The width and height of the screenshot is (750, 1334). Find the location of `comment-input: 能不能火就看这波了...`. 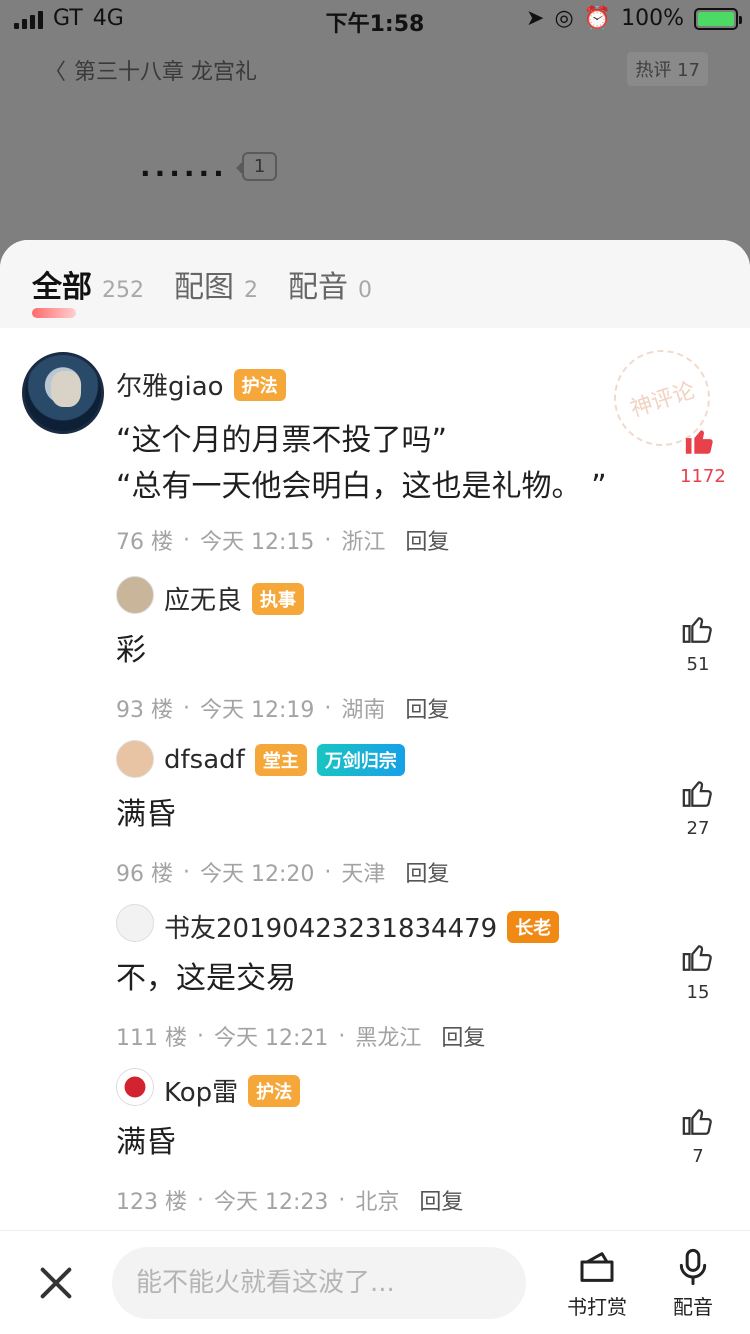

comment-input: 能不能火就看这波了... is located at coordinates (319, 1283).